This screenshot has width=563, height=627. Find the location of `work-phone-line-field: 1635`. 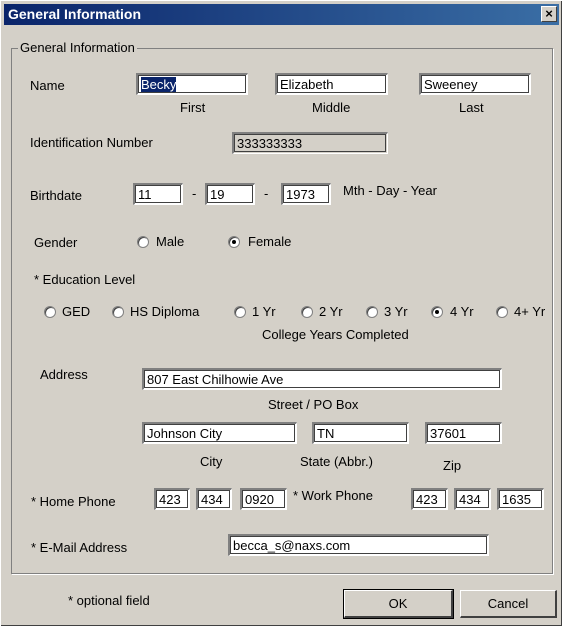

work-phone-line-field: 1635 is located at coordinates (520, 499).